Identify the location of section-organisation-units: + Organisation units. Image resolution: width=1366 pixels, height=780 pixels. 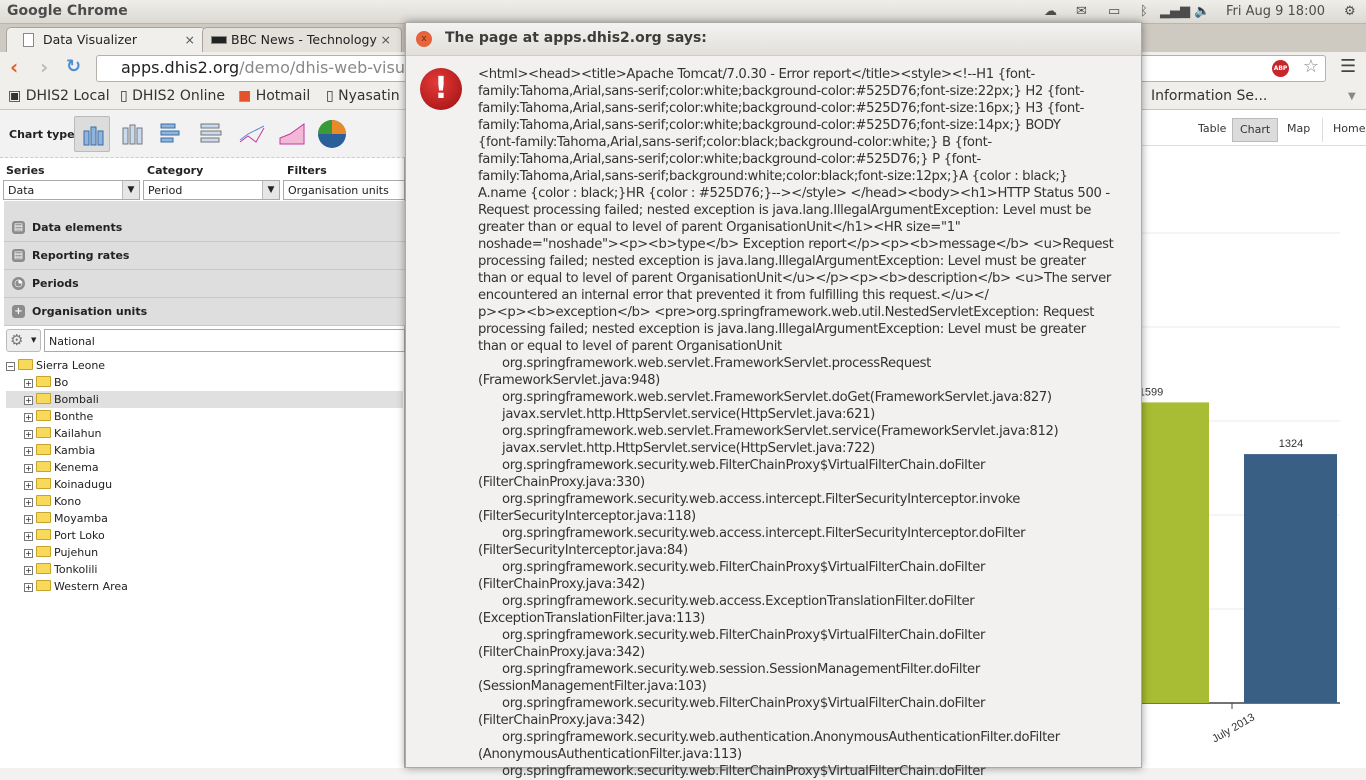
(204, 312).